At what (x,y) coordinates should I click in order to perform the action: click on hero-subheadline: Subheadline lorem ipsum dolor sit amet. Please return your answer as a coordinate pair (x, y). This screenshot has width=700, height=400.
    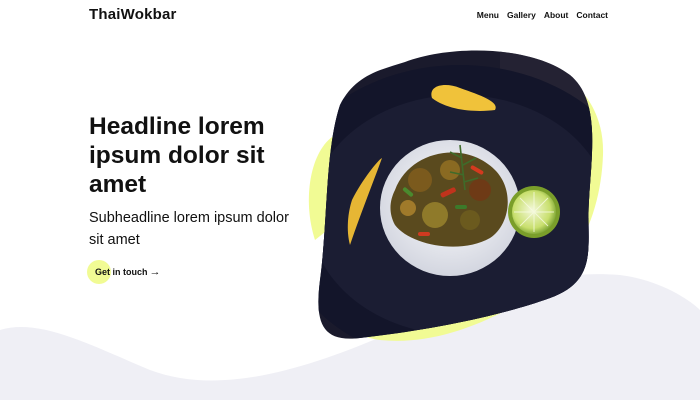
    Looking at the image, I should click on (189, 229).